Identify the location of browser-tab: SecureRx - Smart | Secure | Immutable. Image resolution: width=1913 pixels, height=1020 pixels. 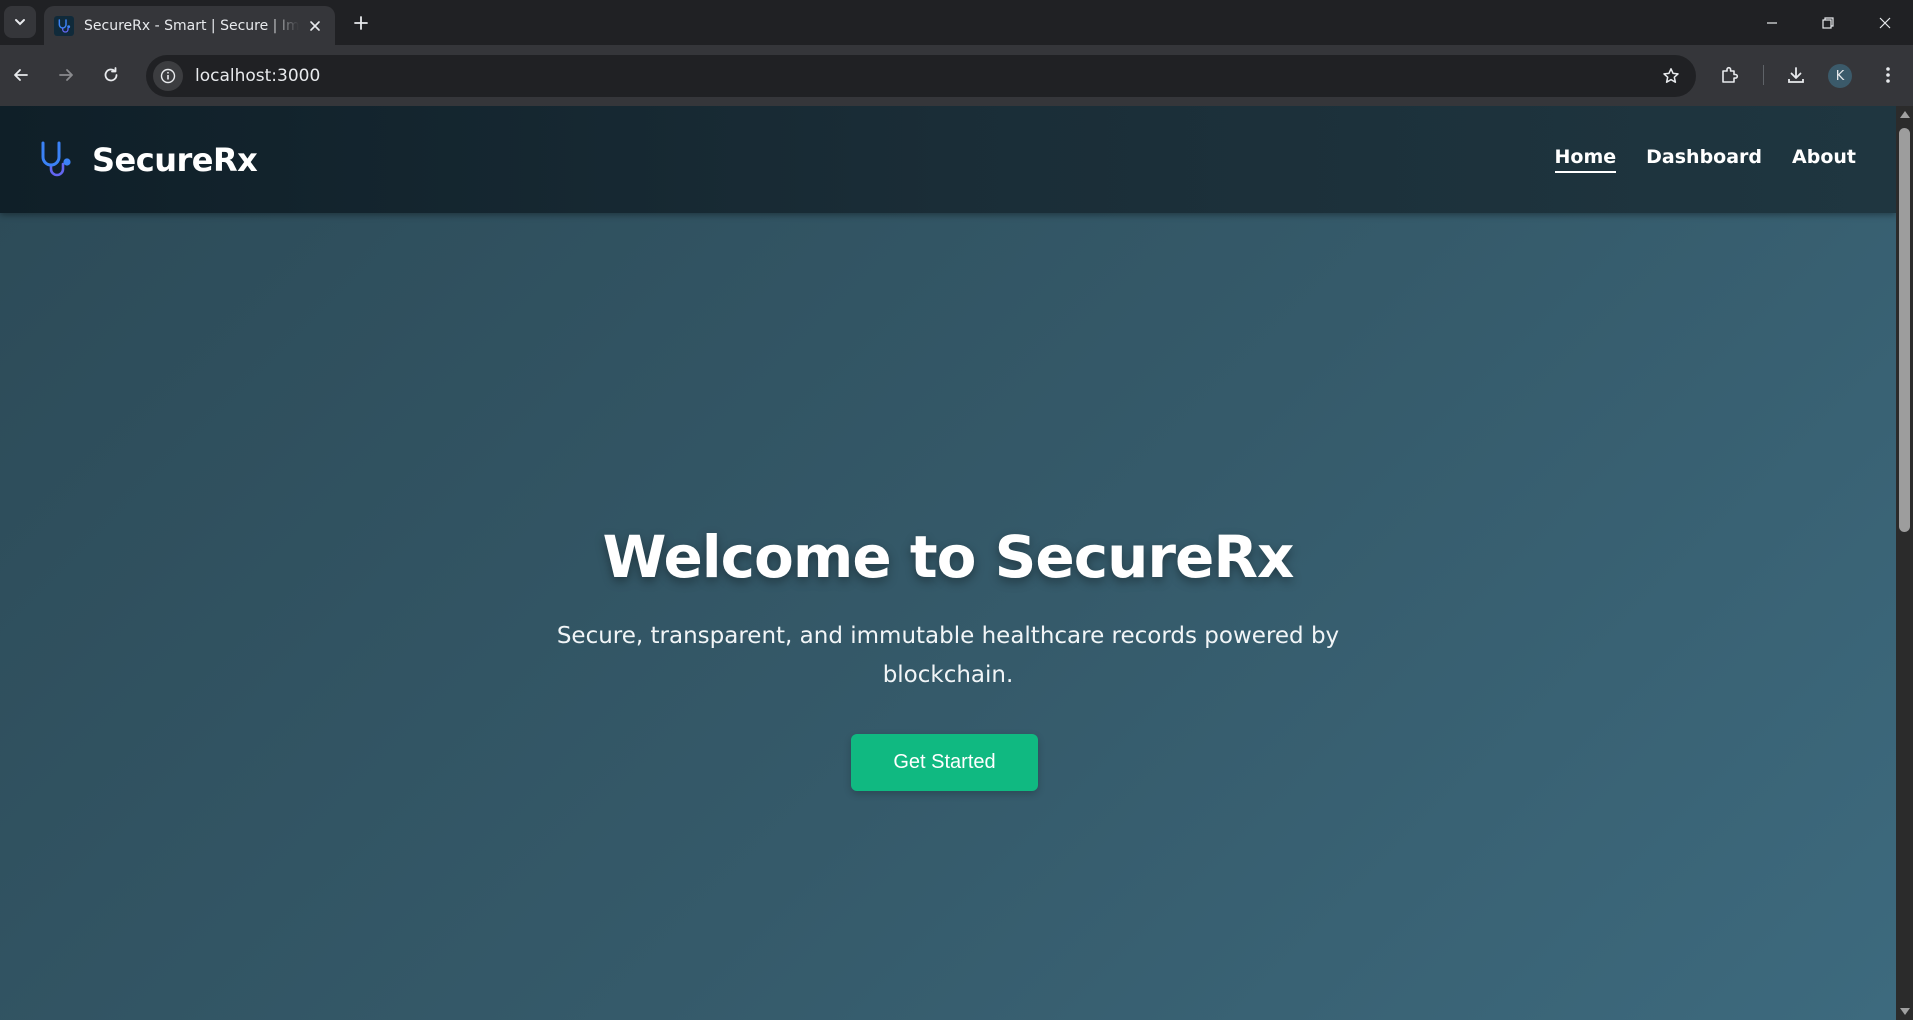
(189, 25).